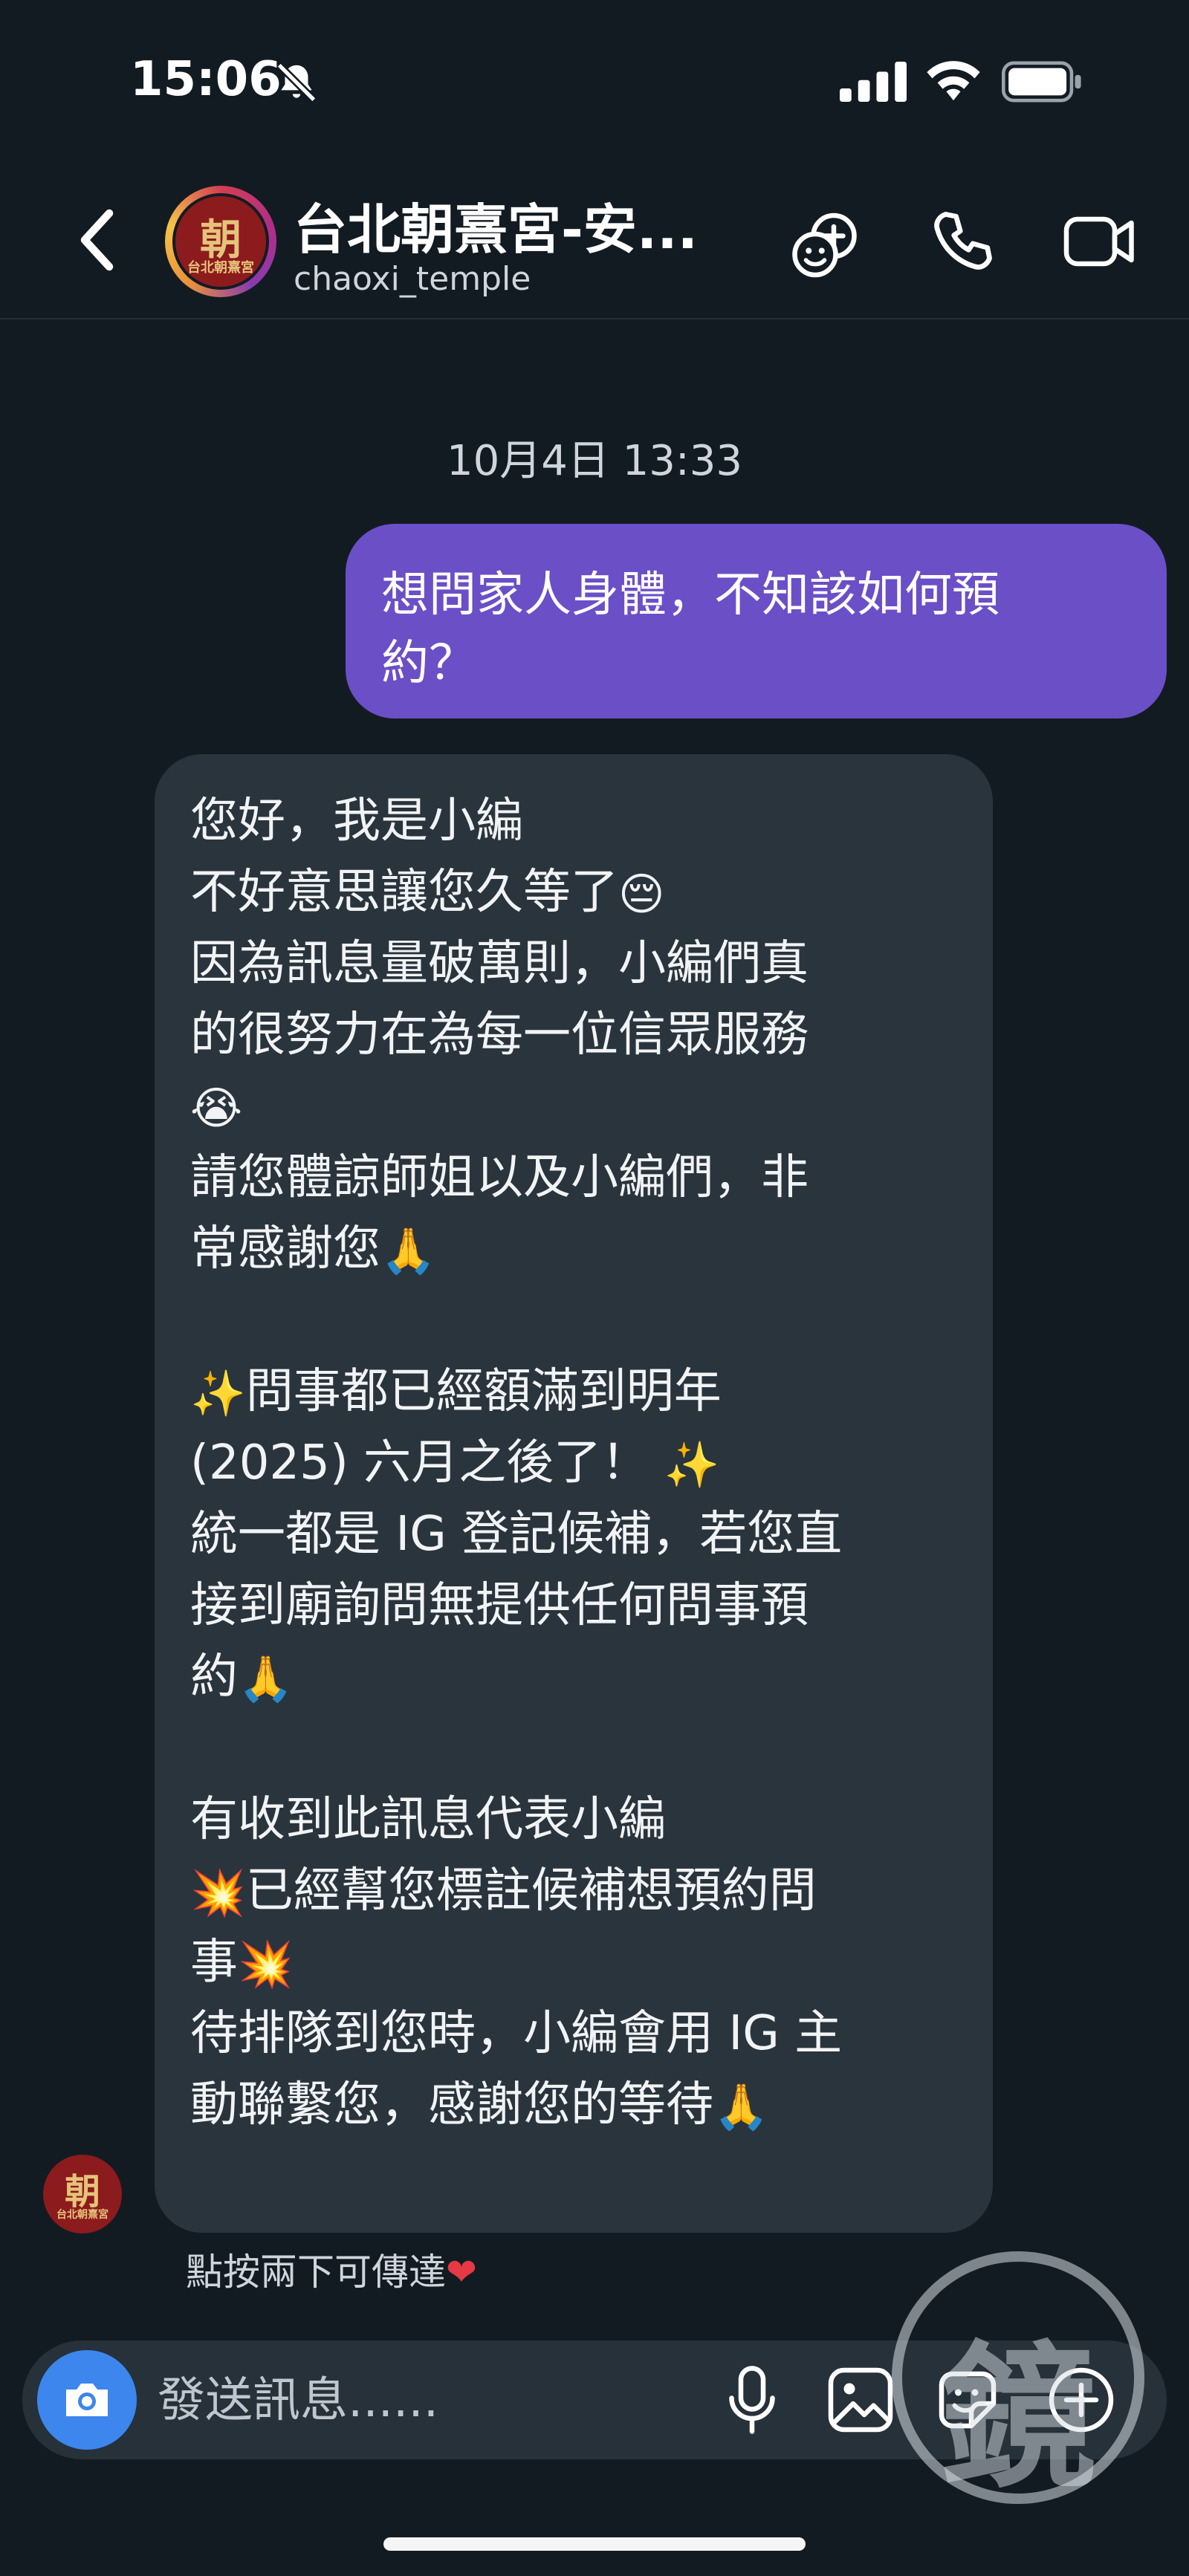  What do you see at coordinates (1041, 82) in the screenshot?
I see `battery-icon` at bounding box center [1041, 82].